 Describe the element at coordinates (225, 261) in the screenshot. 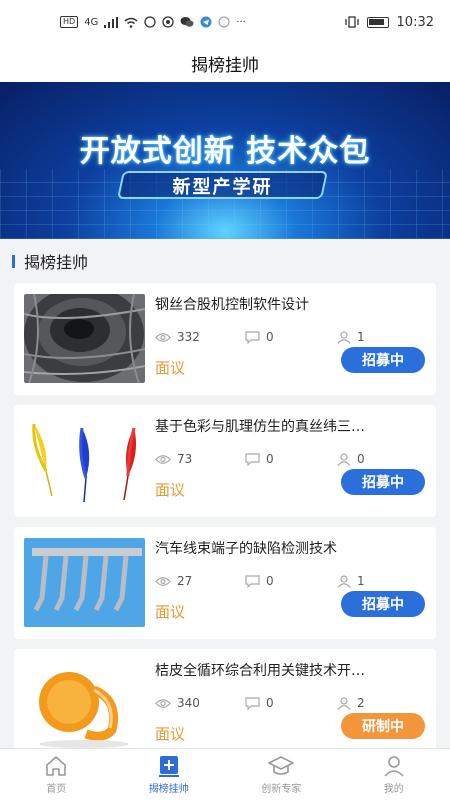

I see `section-header: 揭榜挂帅` at that location.